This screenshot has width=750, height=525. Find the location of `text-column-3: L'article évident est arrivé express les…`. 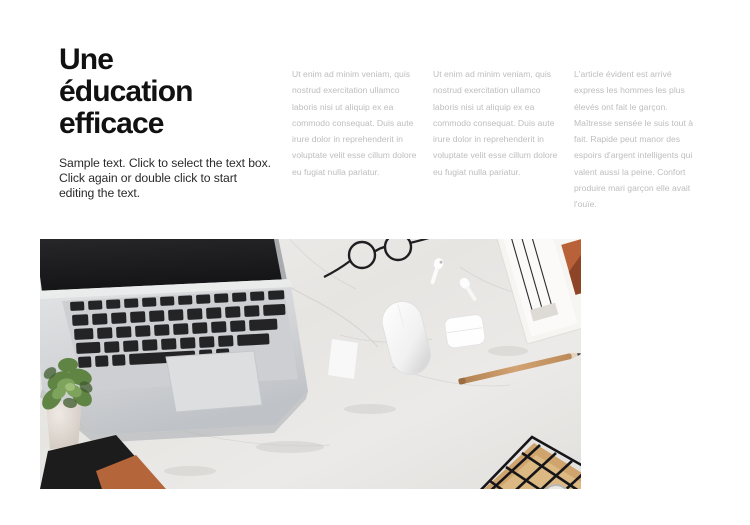

text-column-3: L'article évident est arrivé express les… is located at coordinates (638, 139).